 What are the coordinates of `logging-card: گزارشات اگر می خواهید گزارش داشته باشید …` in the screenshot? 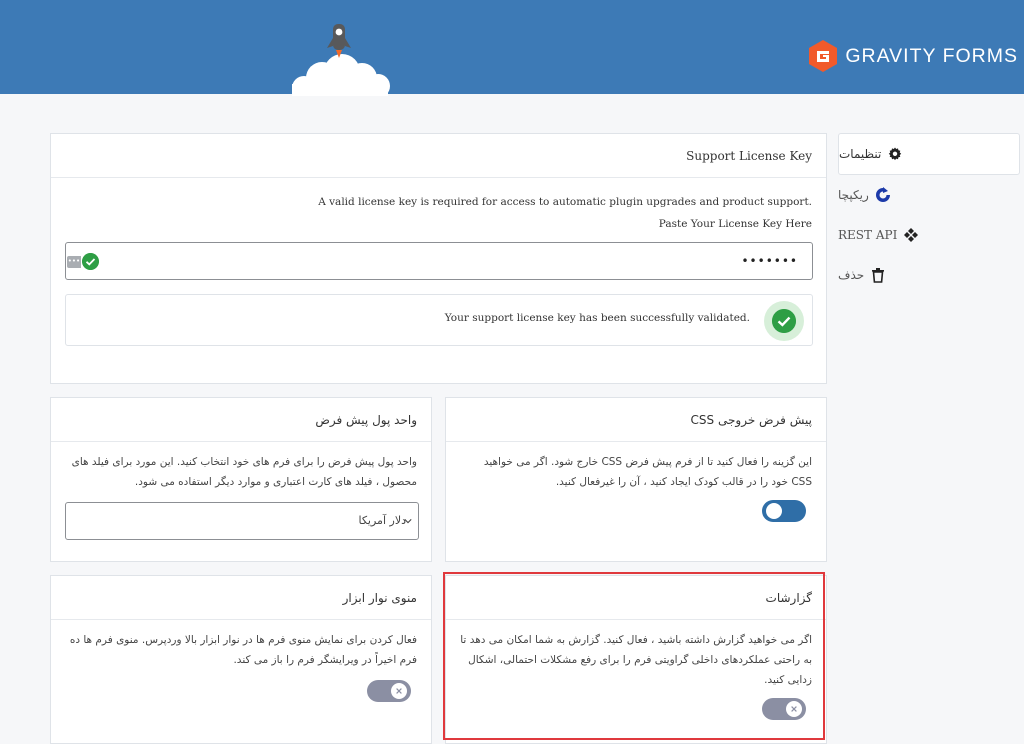 It's located at (636, 659).